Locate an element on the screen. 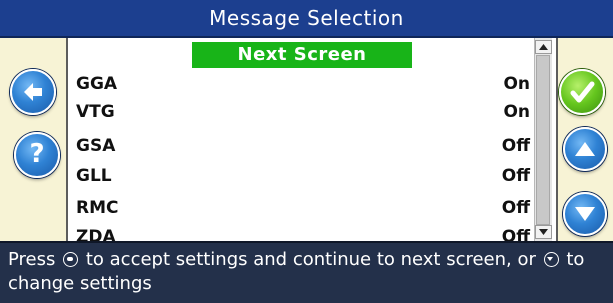  title-bar: Message Selection is located at coordinates (306, 19).